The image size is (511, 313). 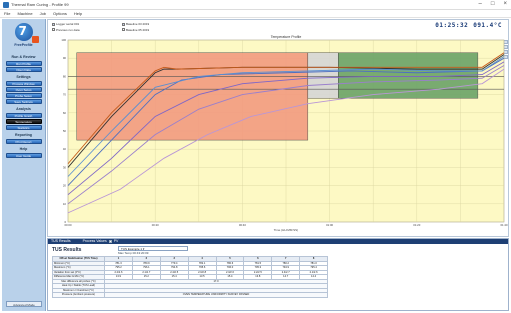 What do you see at coordinates (7, 13) in the screenshot?
I see `menu-file: File` at bounding box center [7, 13].